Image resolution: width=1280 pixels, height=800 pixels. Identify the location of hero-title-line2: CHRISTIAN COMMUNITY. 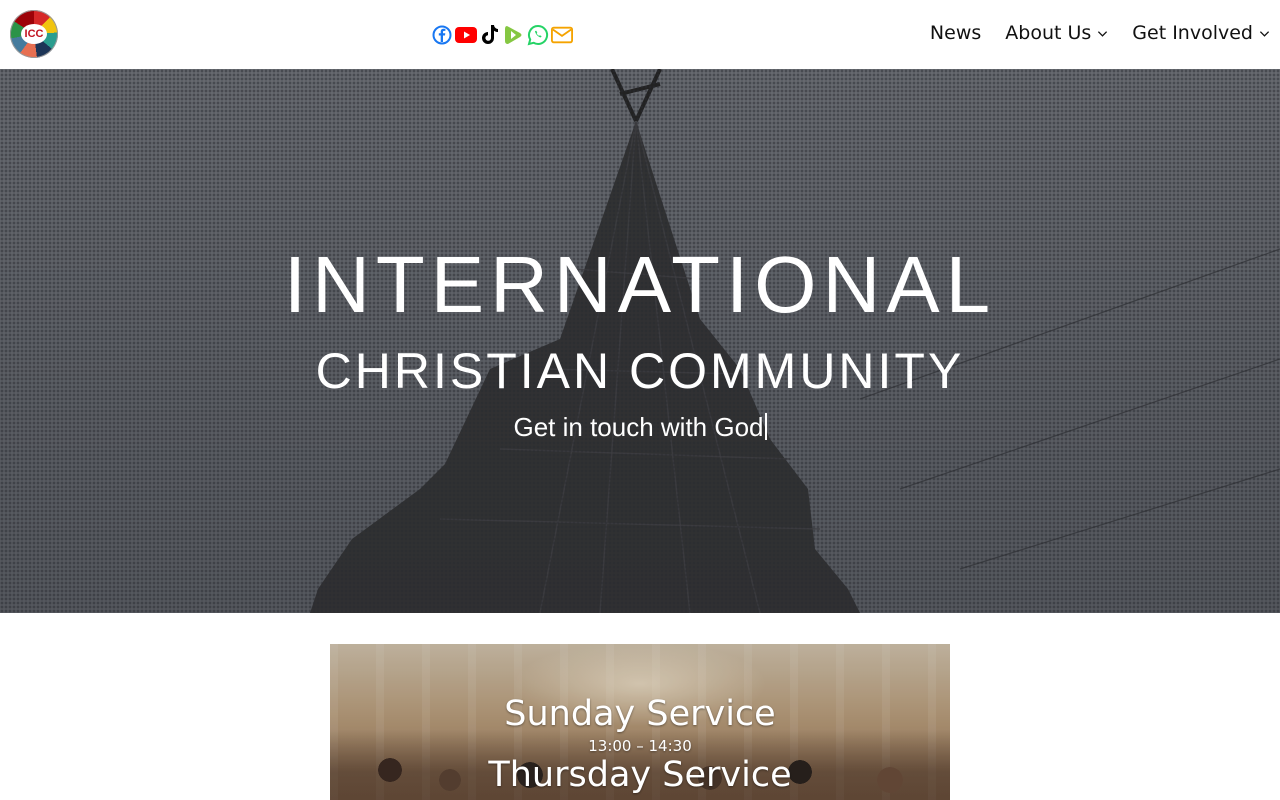
(640, 371).